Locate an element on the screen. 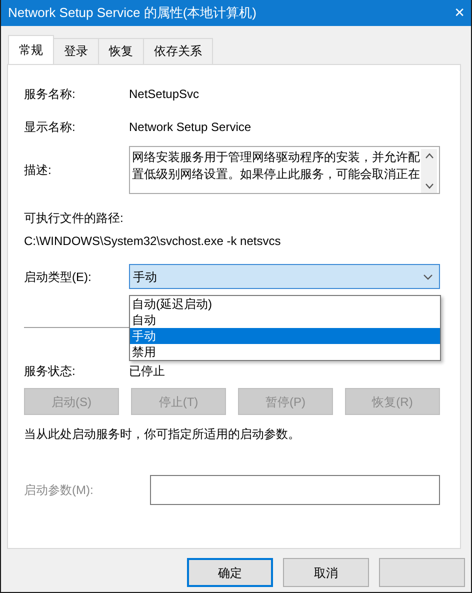 This screenshot has width=472, height=593. field-value: Network Setup Service is located at coordinates (190, 127).